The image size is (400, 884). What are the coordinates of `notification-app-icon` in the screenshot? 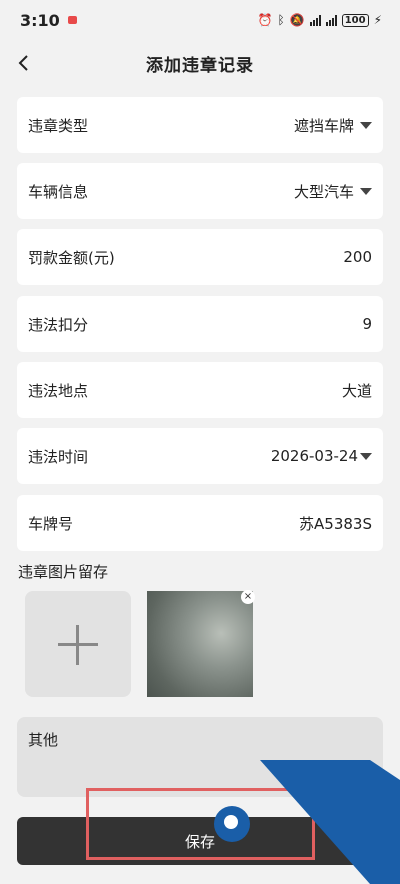 It's located at (72, 20).